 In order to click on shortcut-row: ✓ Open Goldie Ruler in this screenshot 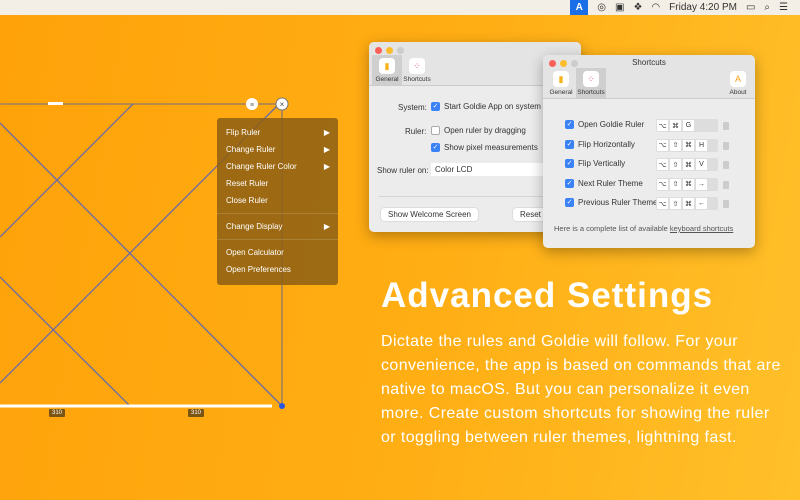, I will do `click(604, 124)`.